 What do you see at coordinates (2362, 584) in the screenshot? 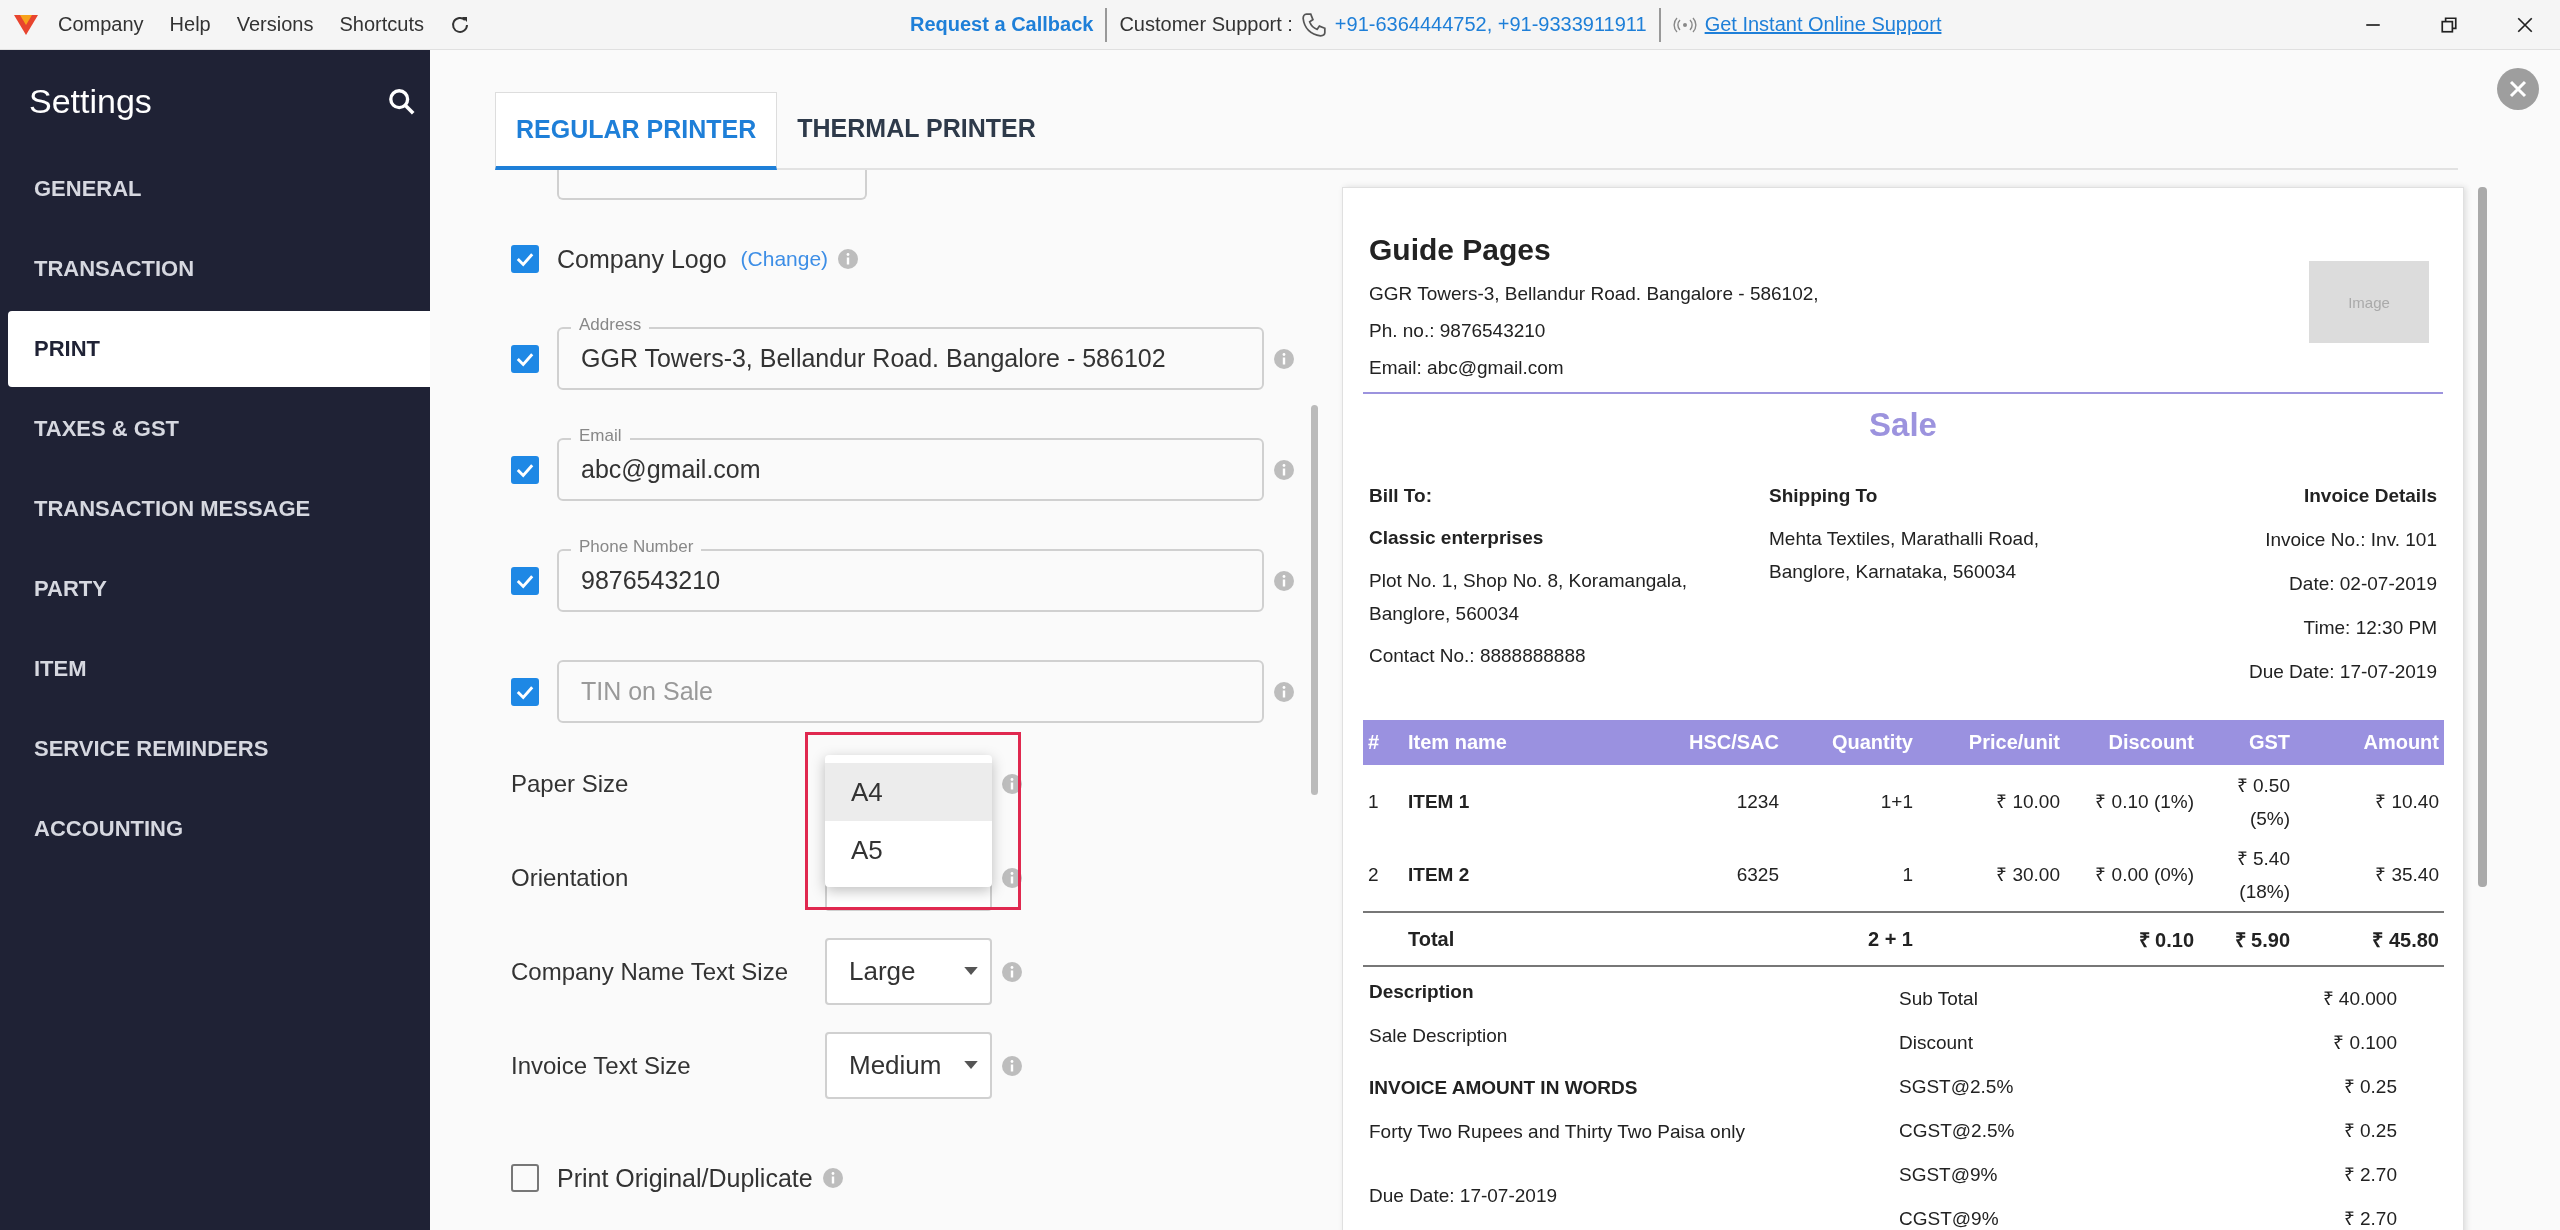
I see `invoice-detail: Date: 02-07-2019` at bounding box center [2362, 584].